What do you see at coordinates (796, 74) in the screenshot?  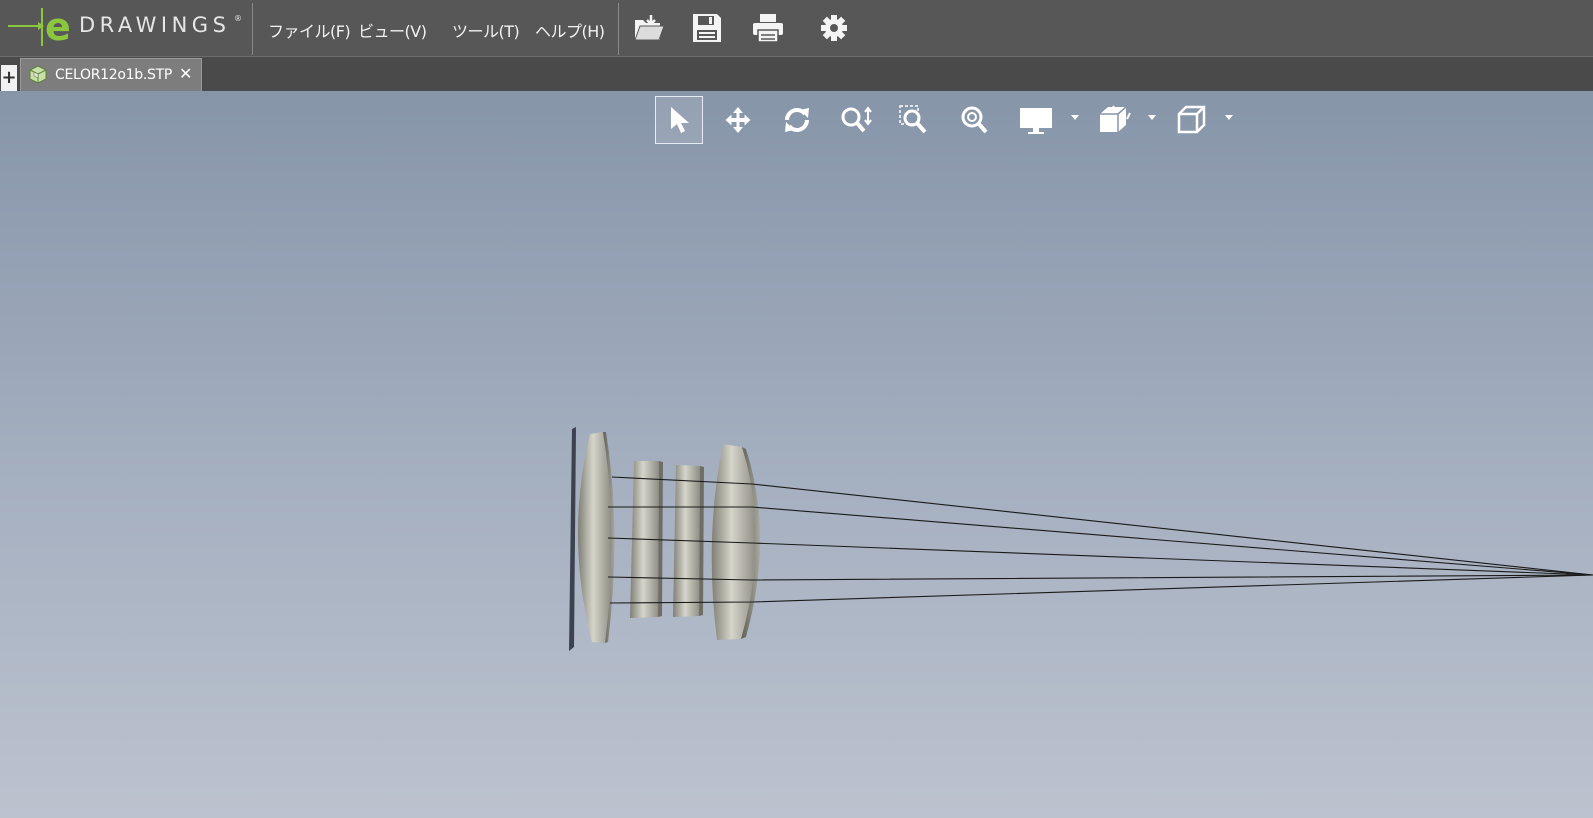 I see `tab-bar: + CELOR12o1b.STP ✕` at bounding box center [796, 74].